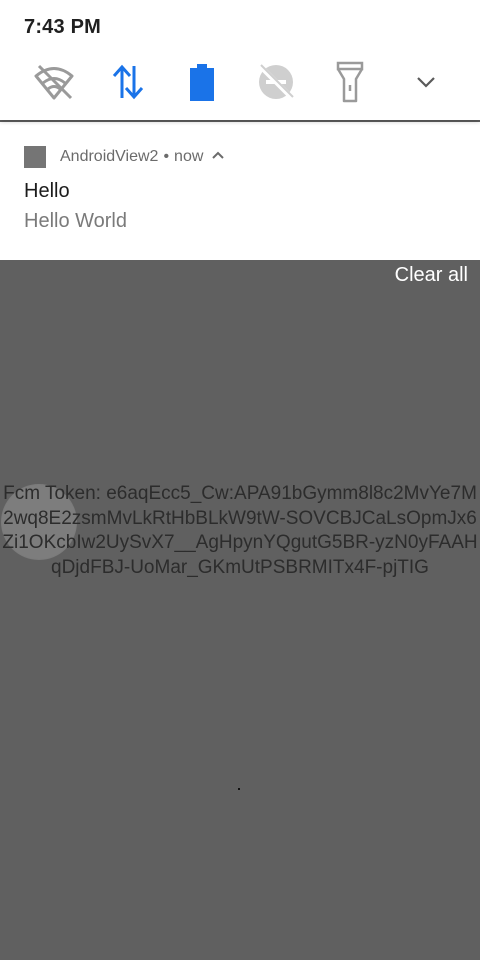 This screenshot has height=960, width=480. What do you see at coordinates (431, 275) in the screenshot?
I see `clear-all-button: Clear all` at bounding box center [431, 275].